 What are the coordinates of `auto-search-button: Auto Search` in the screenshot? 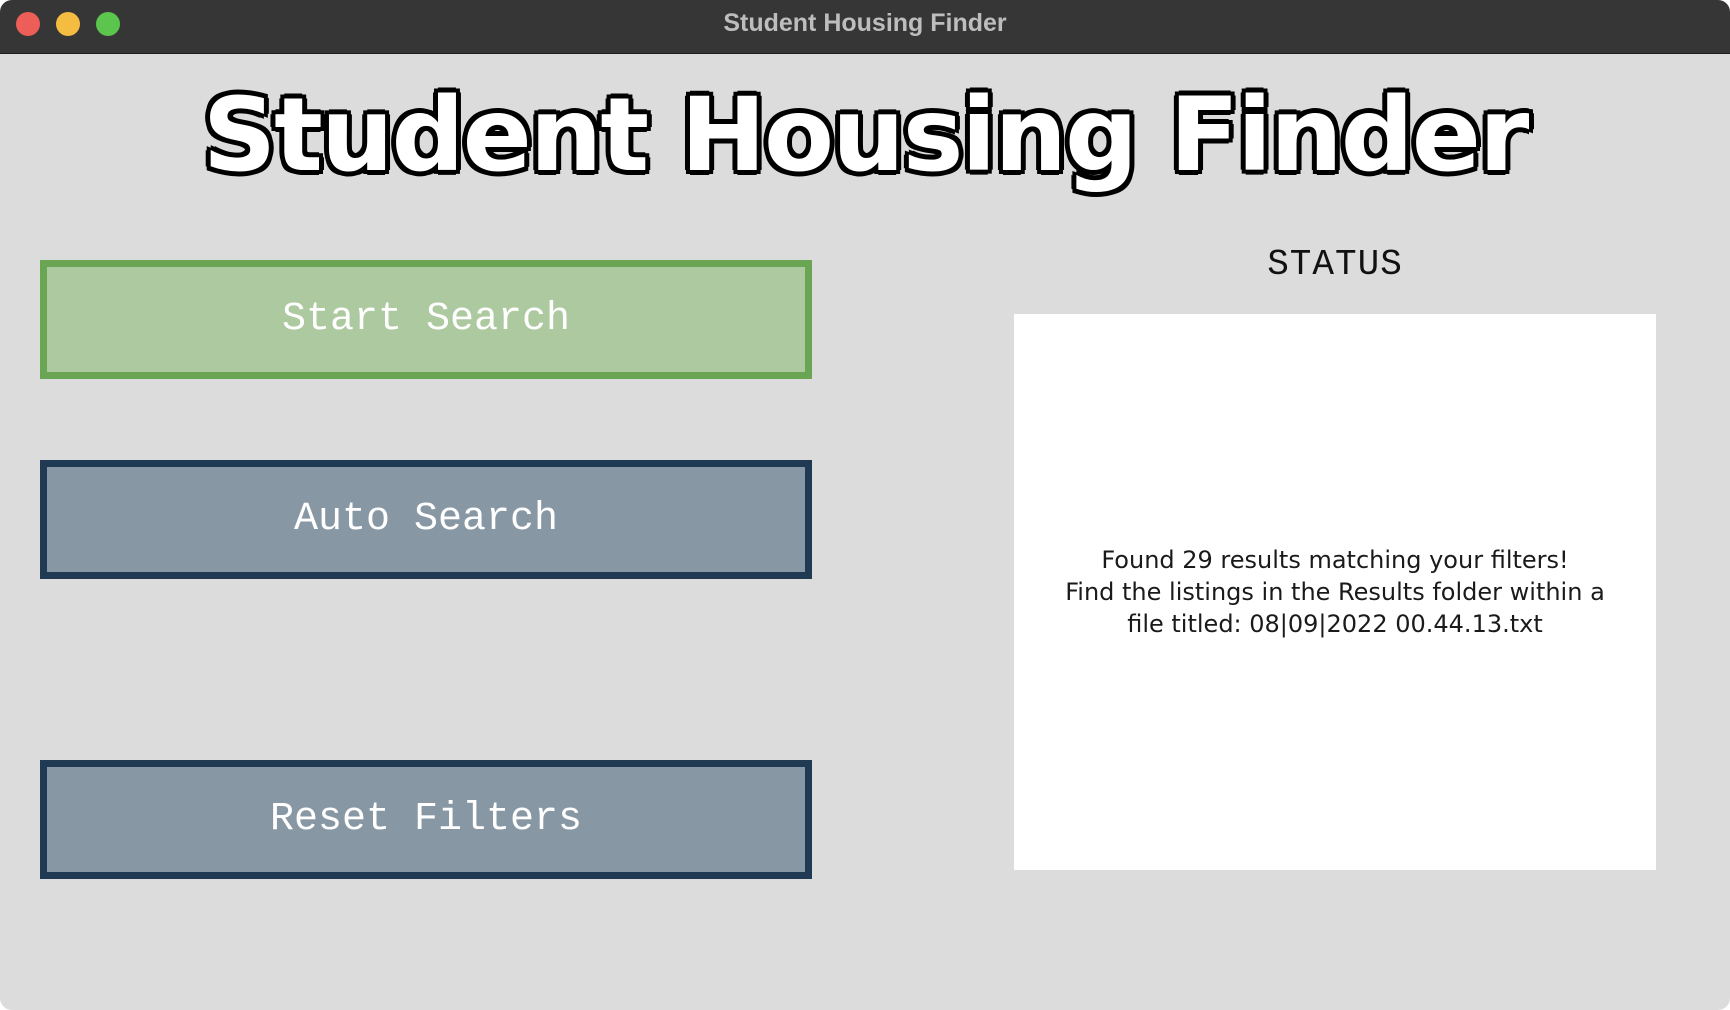 It's located at (426, 519).